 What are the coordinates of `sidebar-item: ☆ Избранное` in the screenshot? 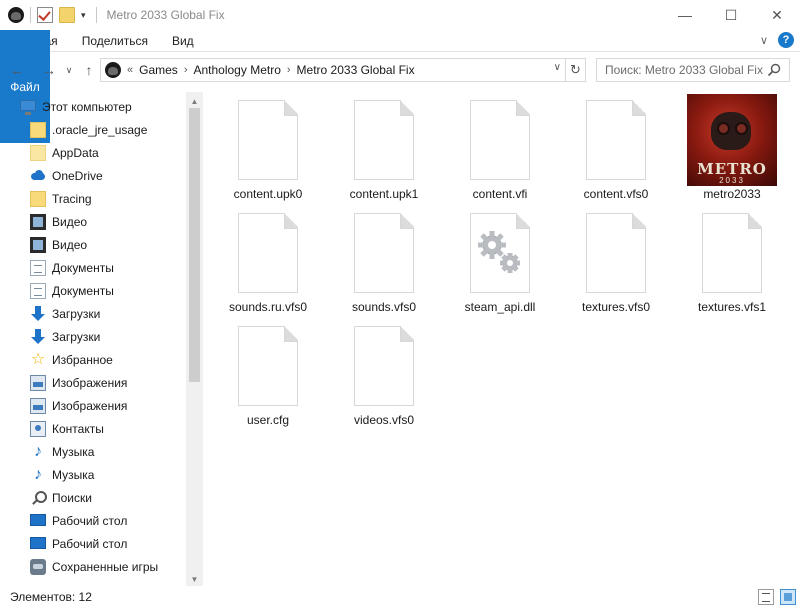 It's located at (93, 359).